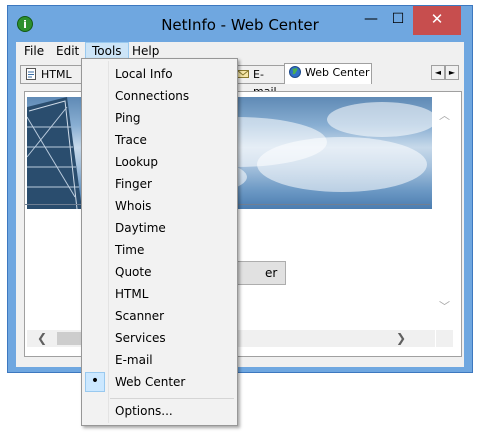  I want to click on close-button: ✕, so click(437, 20).